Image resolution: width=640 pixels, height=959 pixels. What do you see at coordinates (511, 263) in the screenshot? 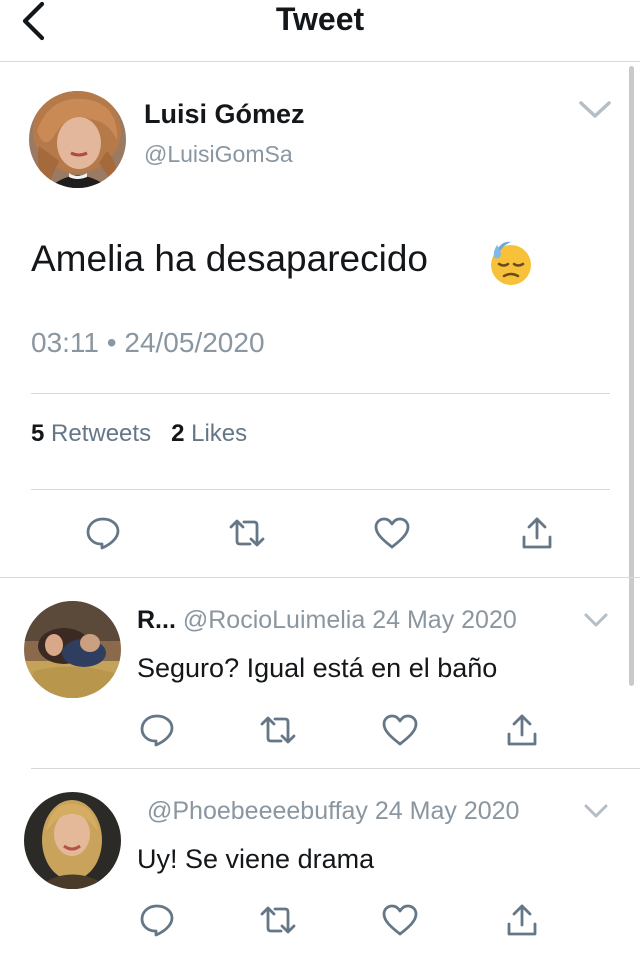
I see `downcast-face-with-sweat-icon` at bounding box center [511, 263].